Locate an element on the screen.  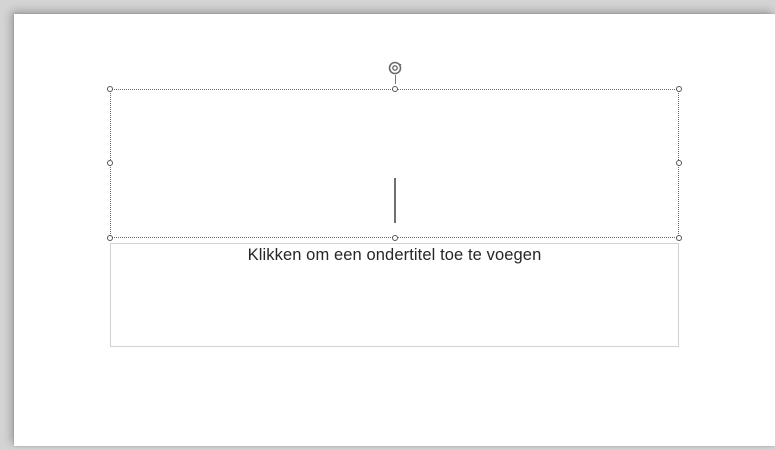
resize-handle-bottom-right is located at coordinates (679, 238).